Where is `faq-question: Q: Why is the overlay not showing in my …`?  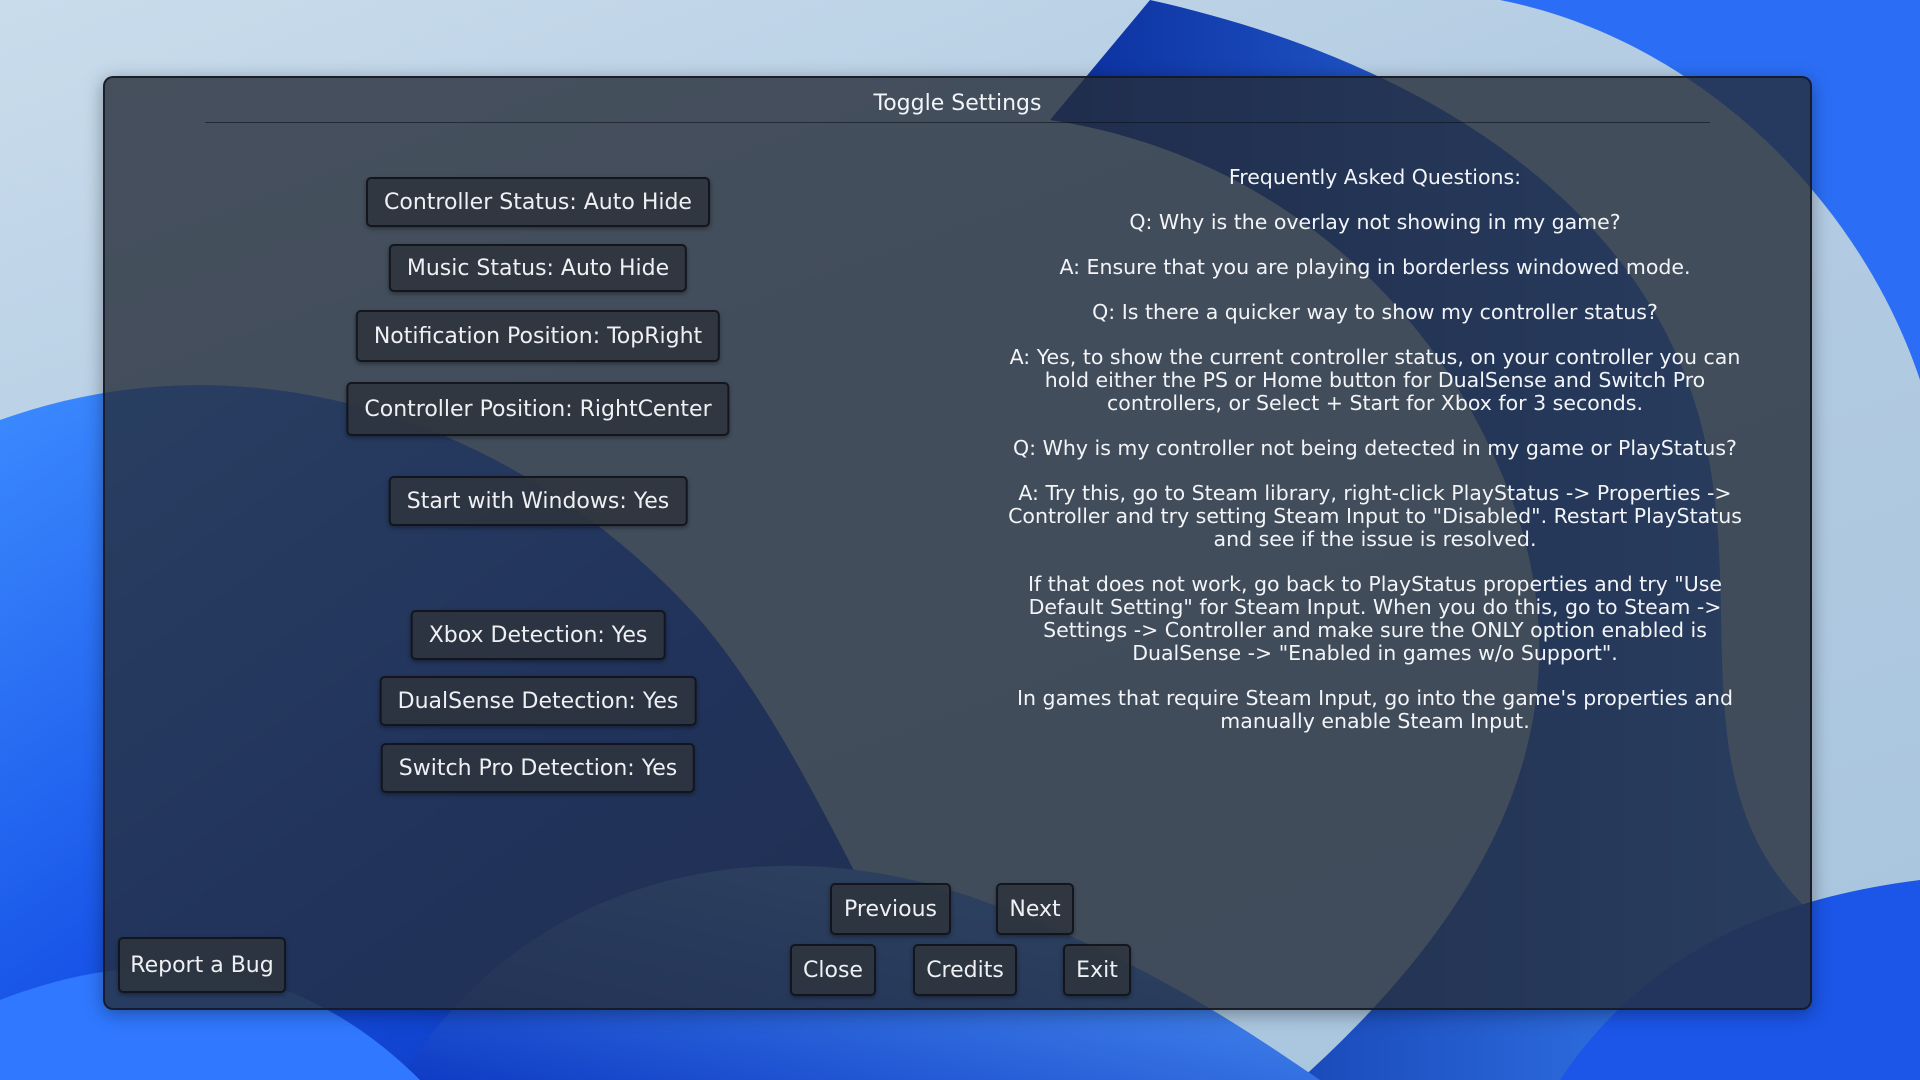
faq-question: Q: Why is the overlay not showing in my … is located at coordinates (1375, 222).